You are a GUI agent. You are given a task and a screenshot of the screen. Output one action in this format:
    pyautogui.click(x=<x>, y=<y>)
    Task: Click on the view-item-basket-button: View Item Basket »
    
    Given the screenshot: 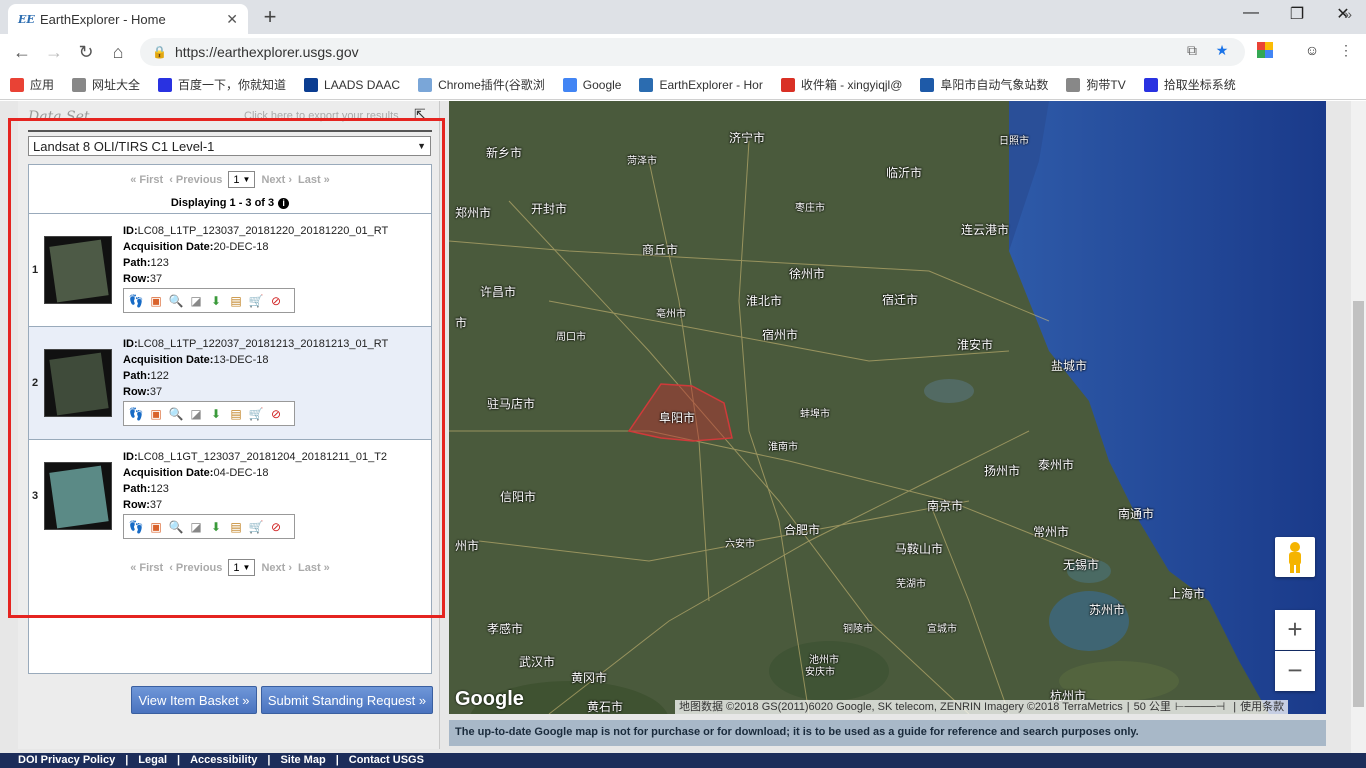 What is the action you would take?
    pyautogui.click(x=194, y=700)
    